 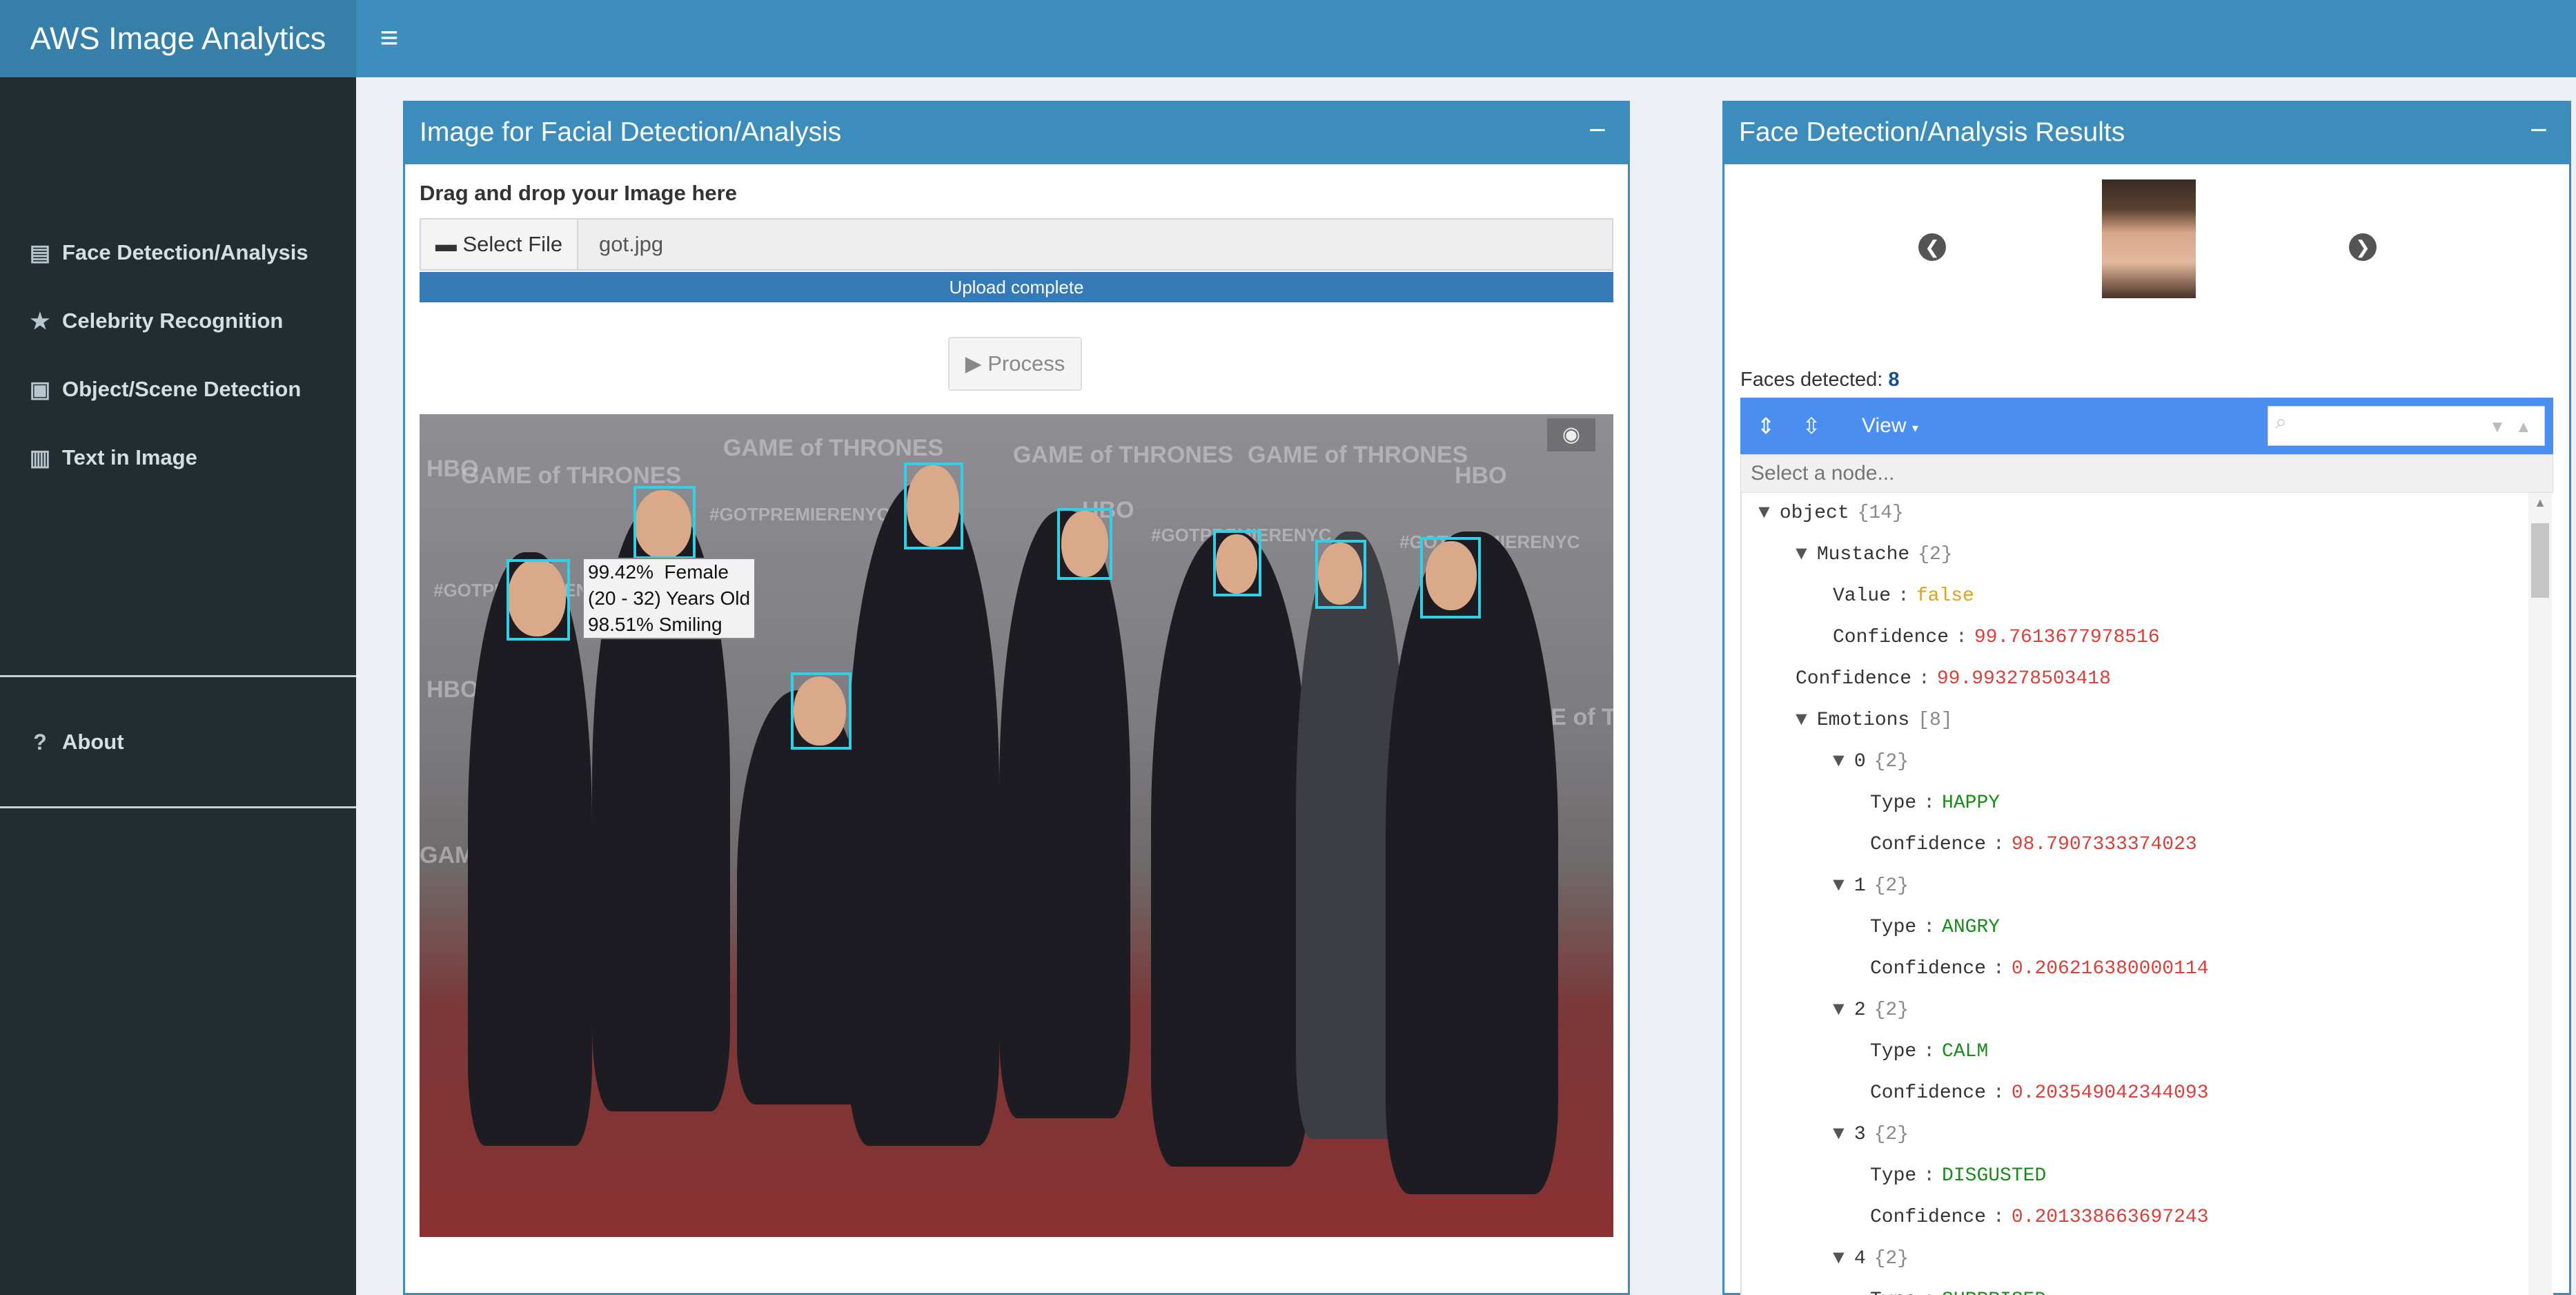 I want to click on sidebar-item-celebrity-recognition: ★ Celebrity Recognition, so click(x=178, y=321).